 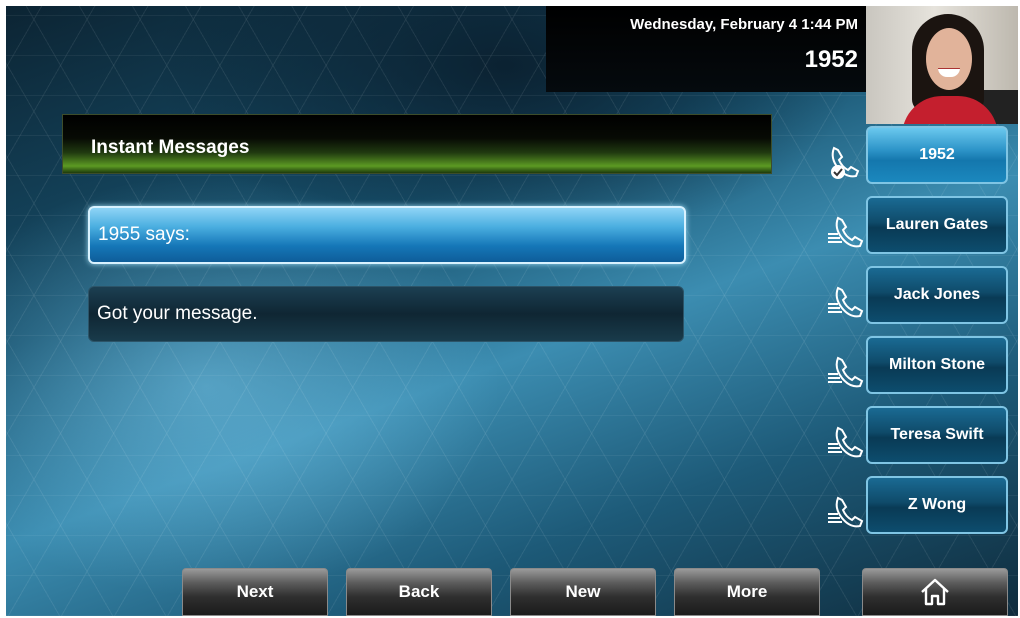 I want to click on line-key-lauren-gates: Lauren Gates, so click(x=920, y=229).